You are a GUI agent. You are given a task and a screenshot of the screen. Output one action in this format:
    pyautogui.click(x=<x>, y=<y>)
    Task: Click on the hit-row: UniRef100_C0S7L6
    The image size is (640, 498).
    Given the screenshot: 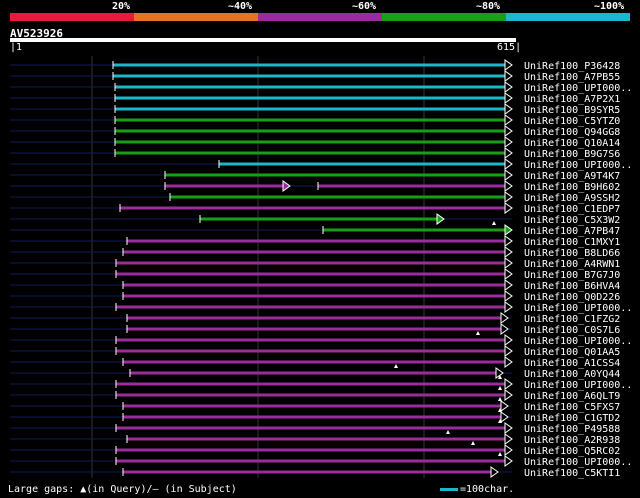 What is the action you would take?
    pyautogui.click(x=315, y=329)
    